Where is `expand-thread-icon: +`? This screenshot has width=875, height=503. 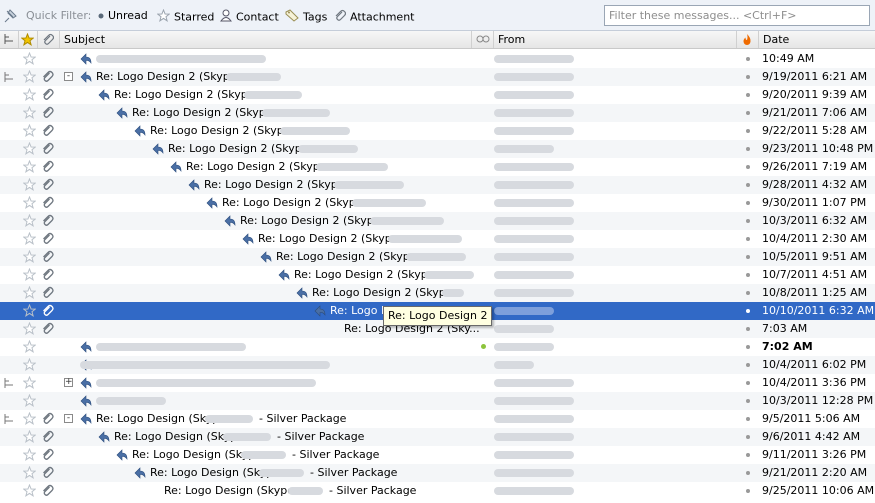
expand-thread-icon: + is located at coordinates (68, 382).